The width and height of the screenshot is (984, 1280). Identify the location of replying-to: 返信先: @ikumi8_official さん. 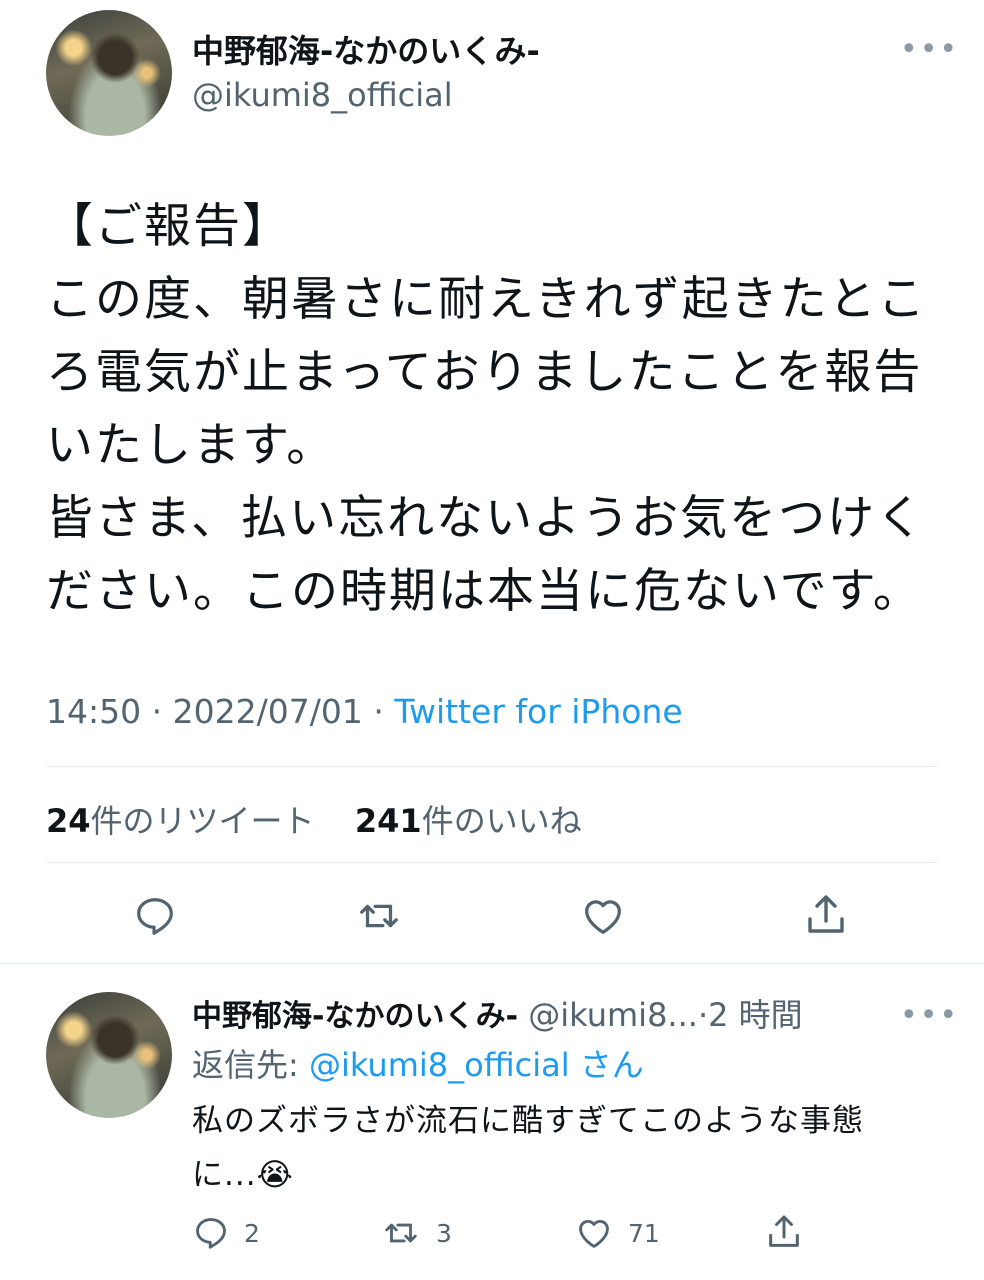
(418, 1063).